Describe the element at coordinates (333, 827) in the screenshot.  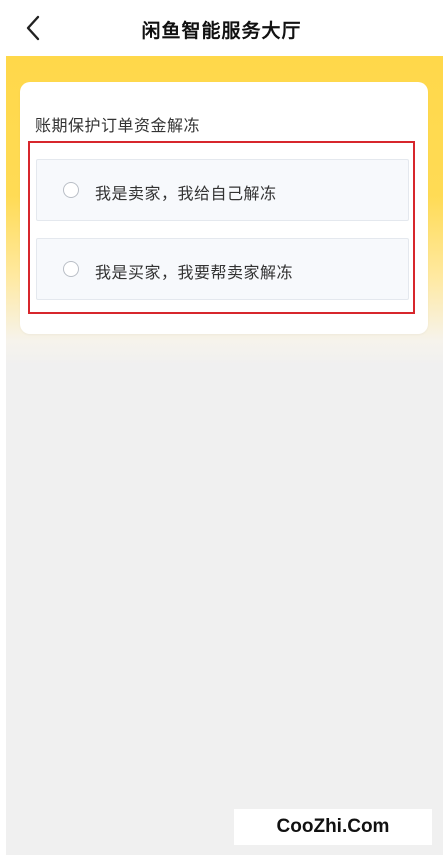
I see `watermark: CooZhi.Com` at that location.